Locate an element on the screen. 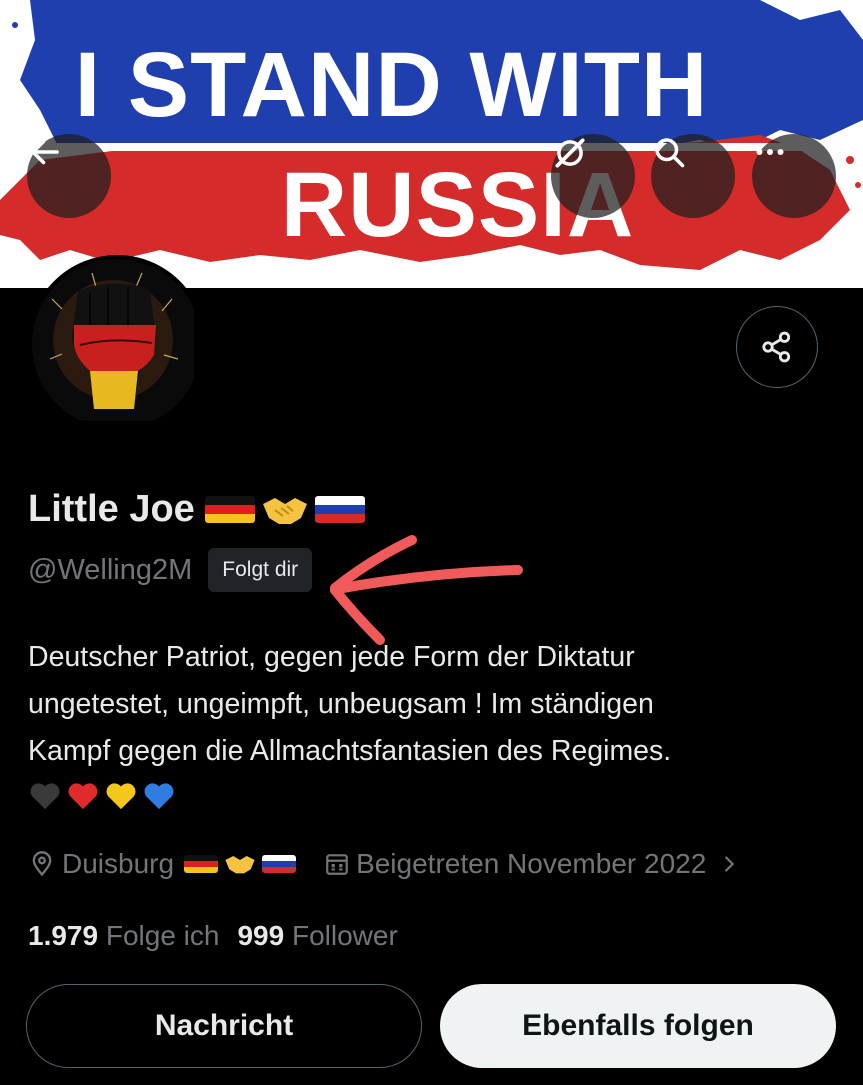 This screenshot has width=863, height=1085. grok-button is located at coordinates (593, 176).